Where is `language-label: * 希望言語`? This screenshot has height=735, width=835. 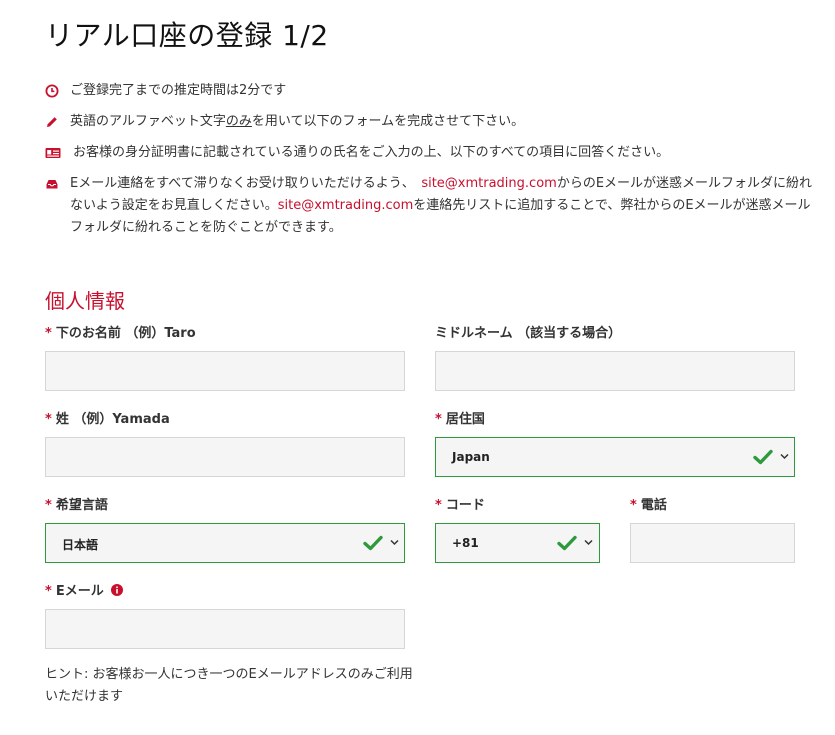
language-label: * 希望言語 is located at coordinates (76, 503).